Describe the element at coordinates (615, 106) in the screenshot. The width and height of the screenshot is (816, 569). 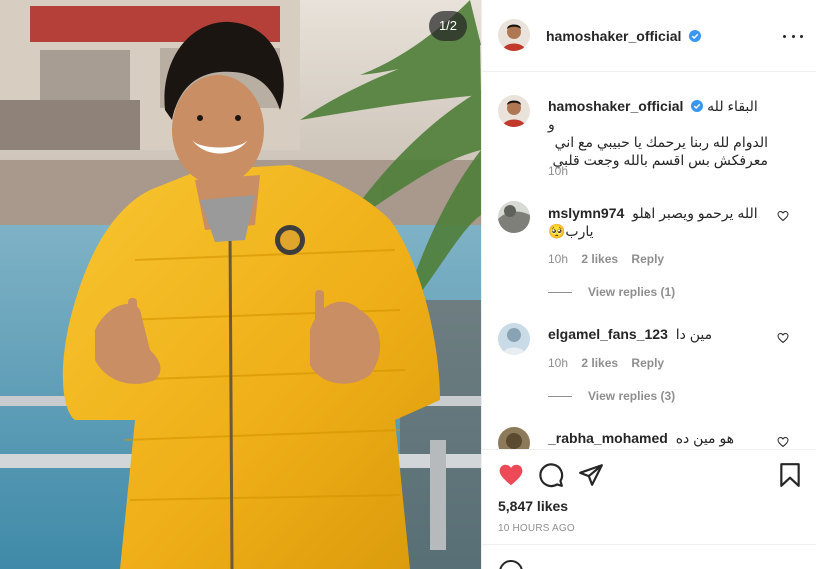
I see `caption-username: hamoshaker_official` at that location.